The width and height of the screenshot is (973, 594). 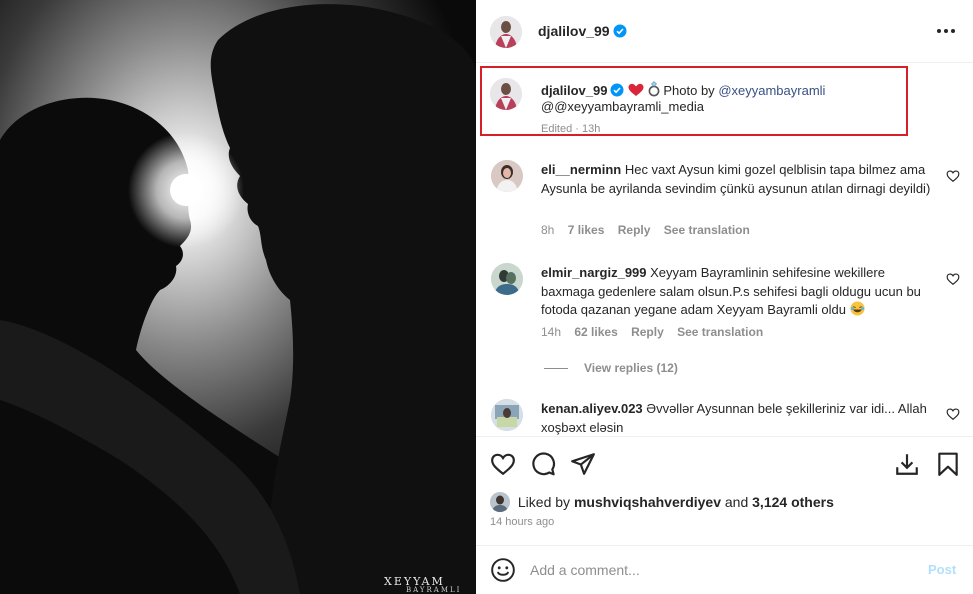 What do you see at coordinates (720, 570) in the screenshot?
I see `comment-input` at bounding box center [720, 570].